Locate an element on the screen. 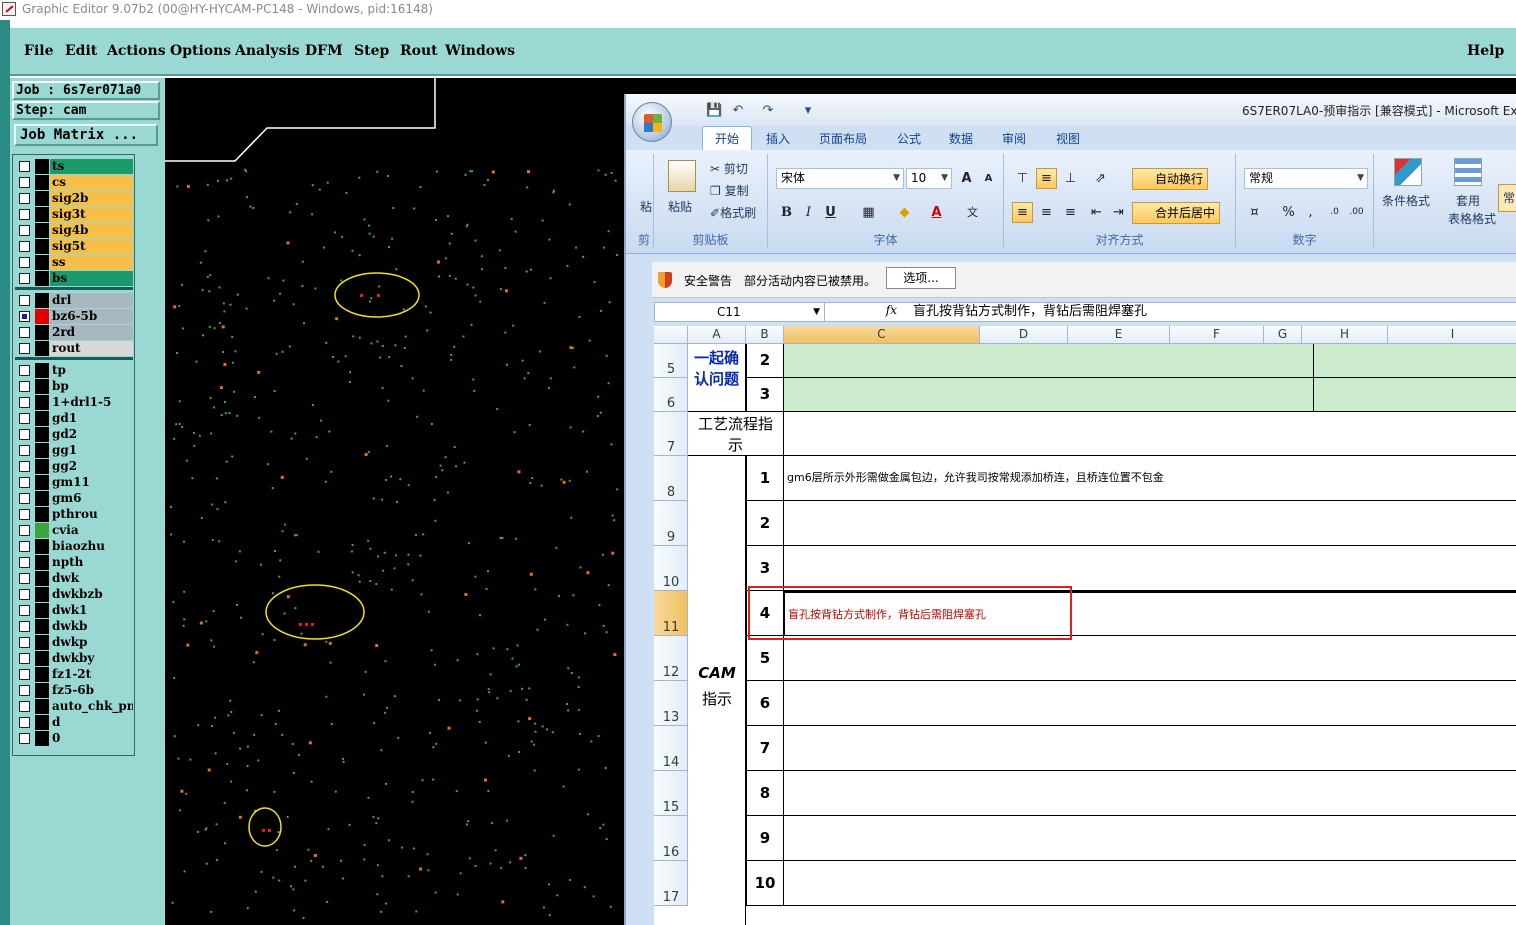  layer-row-gd1: gd1 is located at coordinates (74, 418).